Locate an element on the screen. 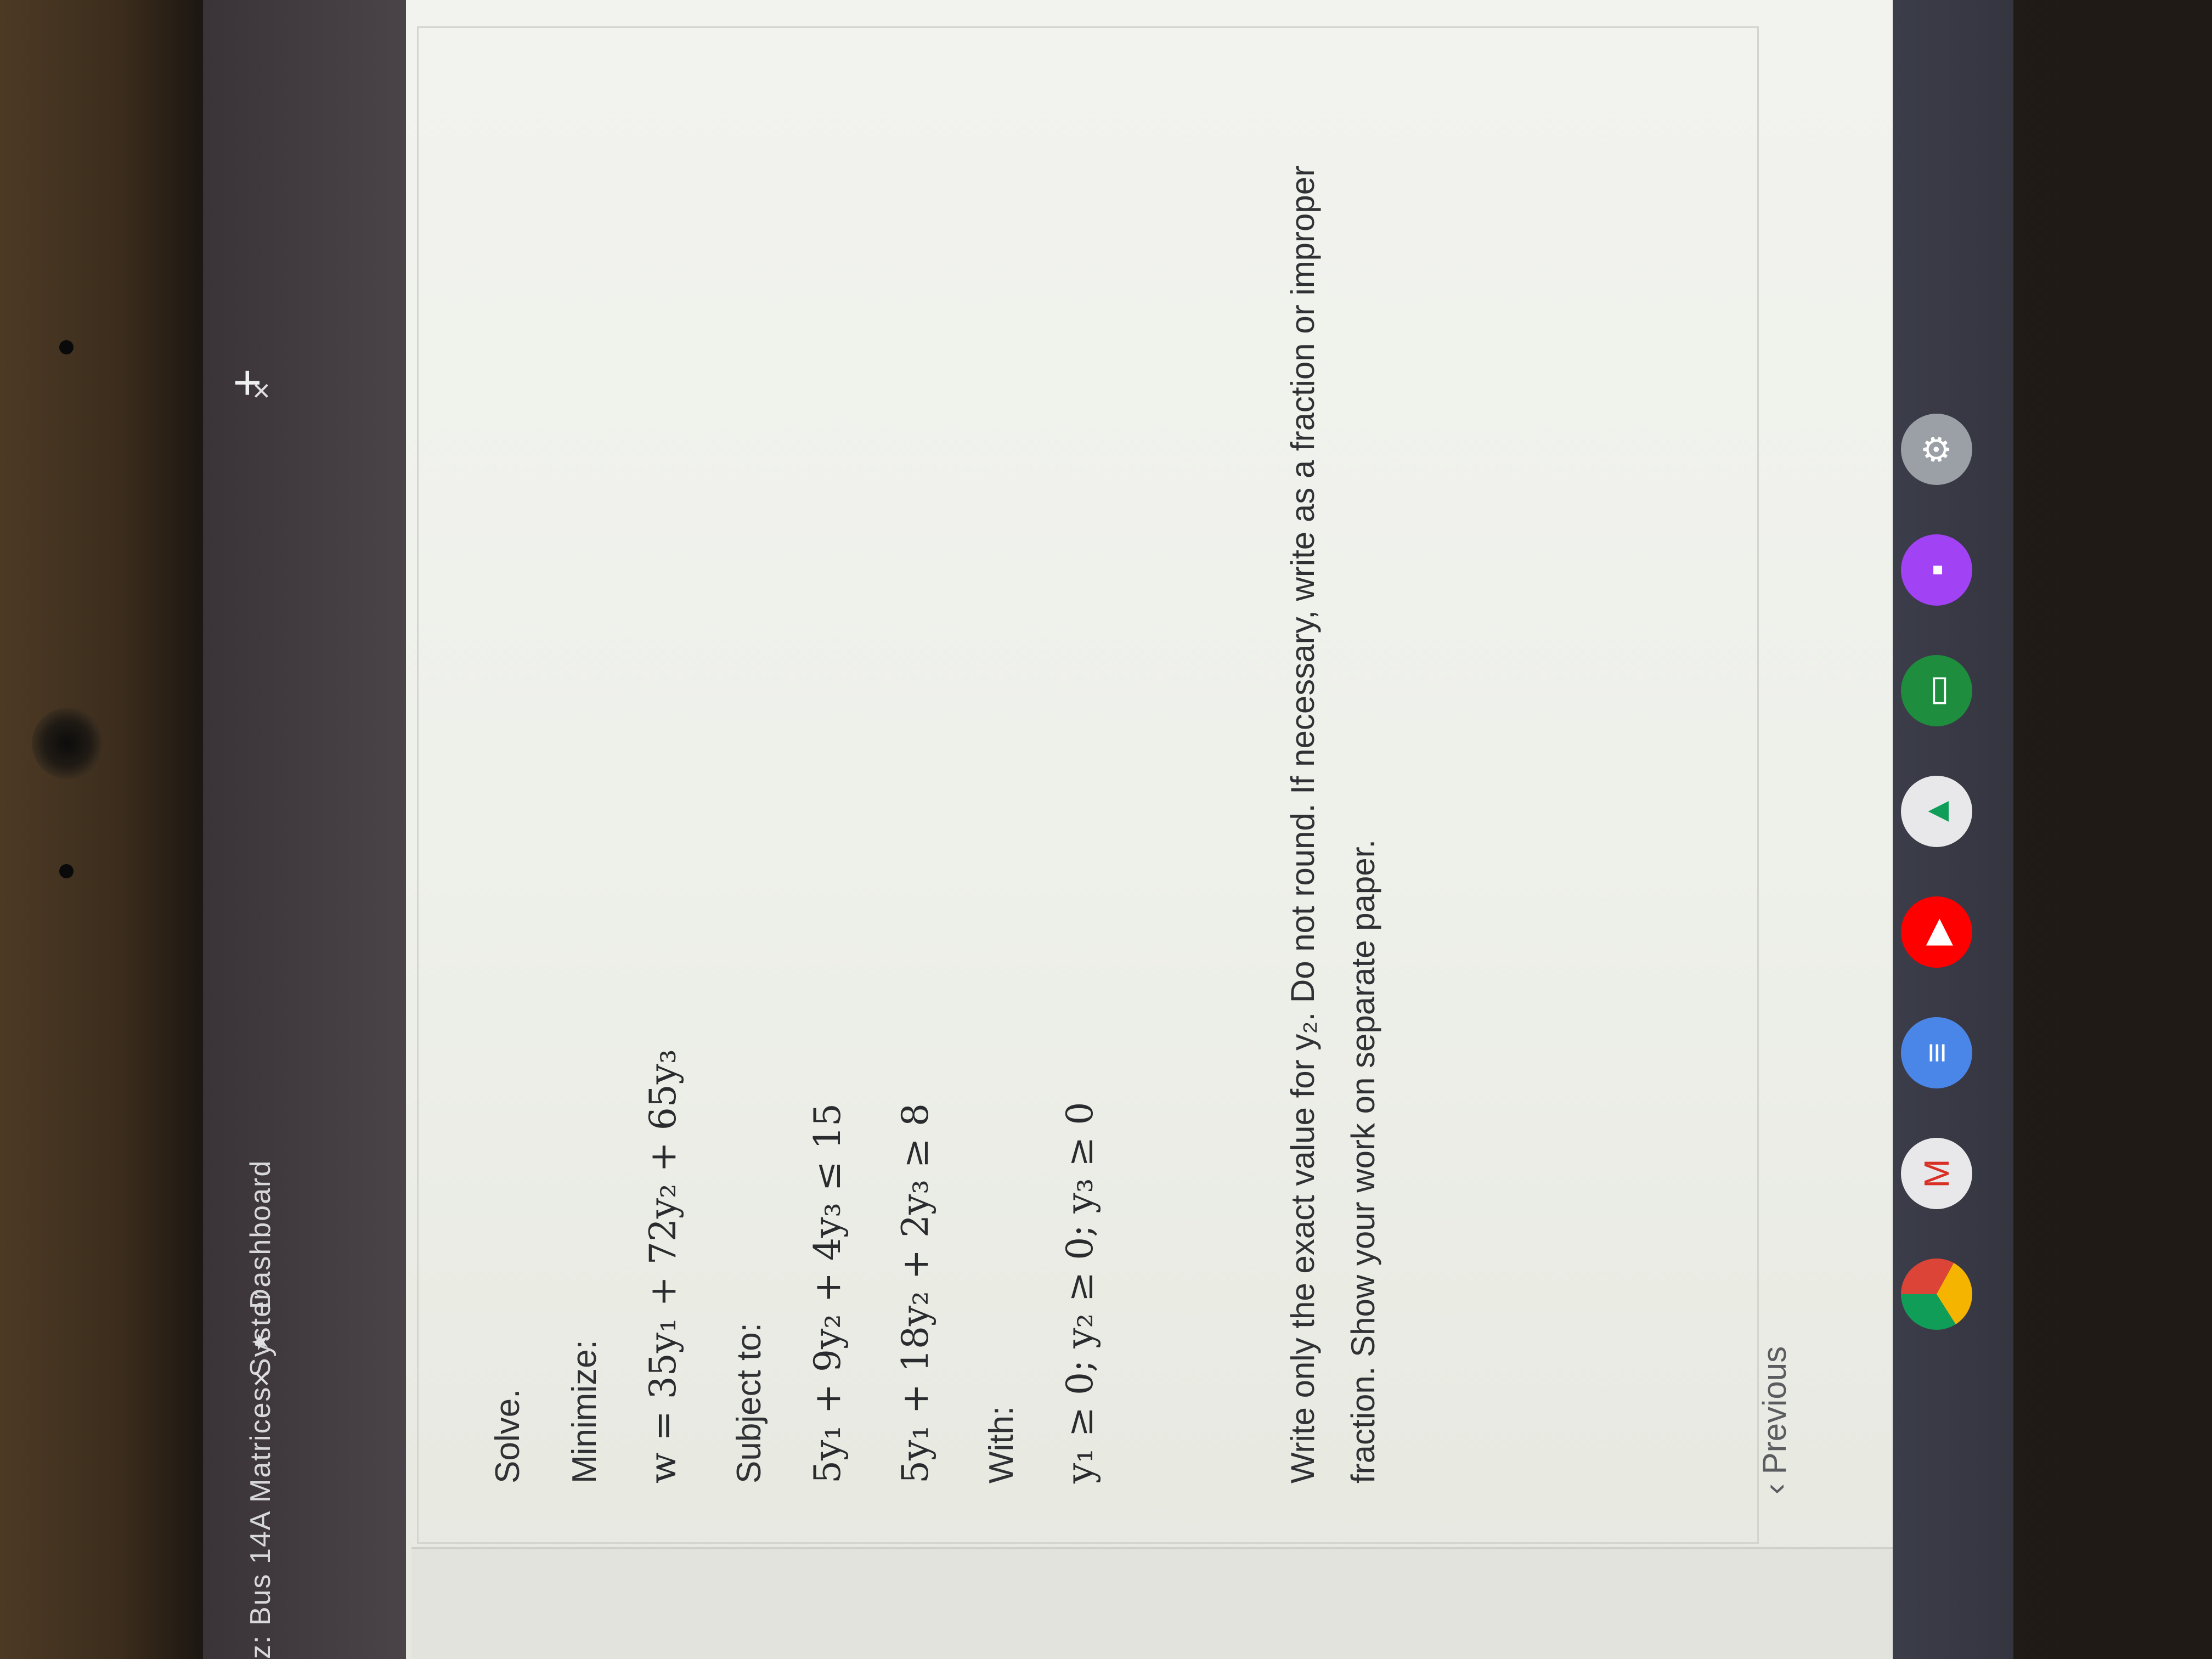 This screenshot has height=1659, width=2212. gmail-icon: M is located at coordinates (1936, 1173).